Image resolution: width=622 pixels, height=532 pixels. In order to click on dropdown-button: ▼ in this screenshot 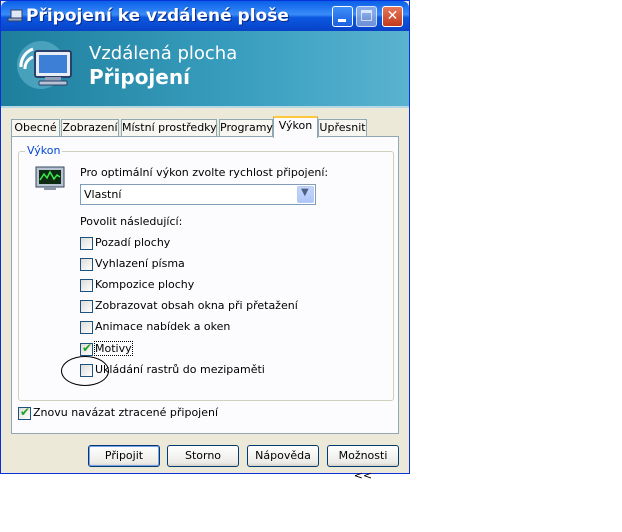, I will do `click(305, 194)`.